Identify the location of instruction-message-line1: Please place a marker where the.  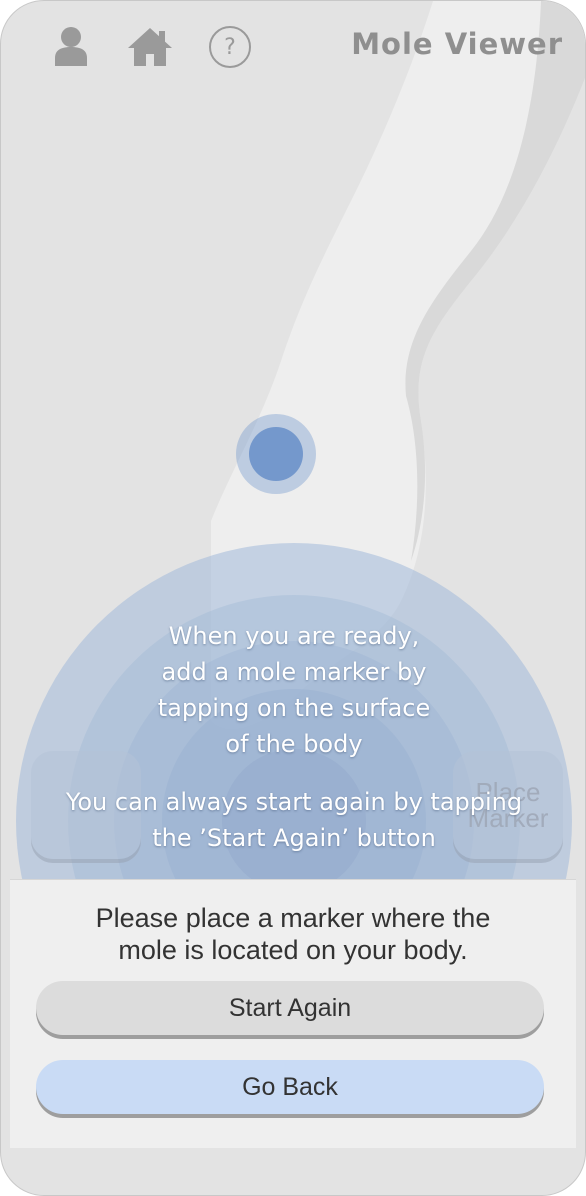
(293, 918).